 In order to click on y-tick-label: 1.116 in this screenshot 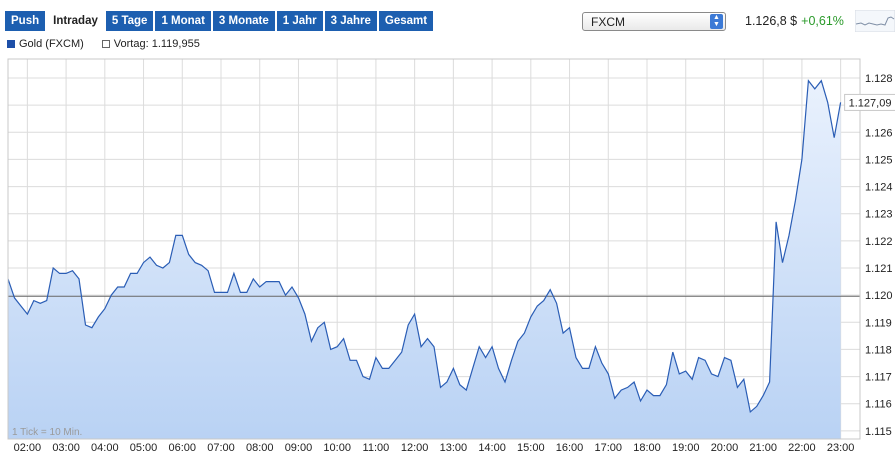, I will do `click(878, 405)`.